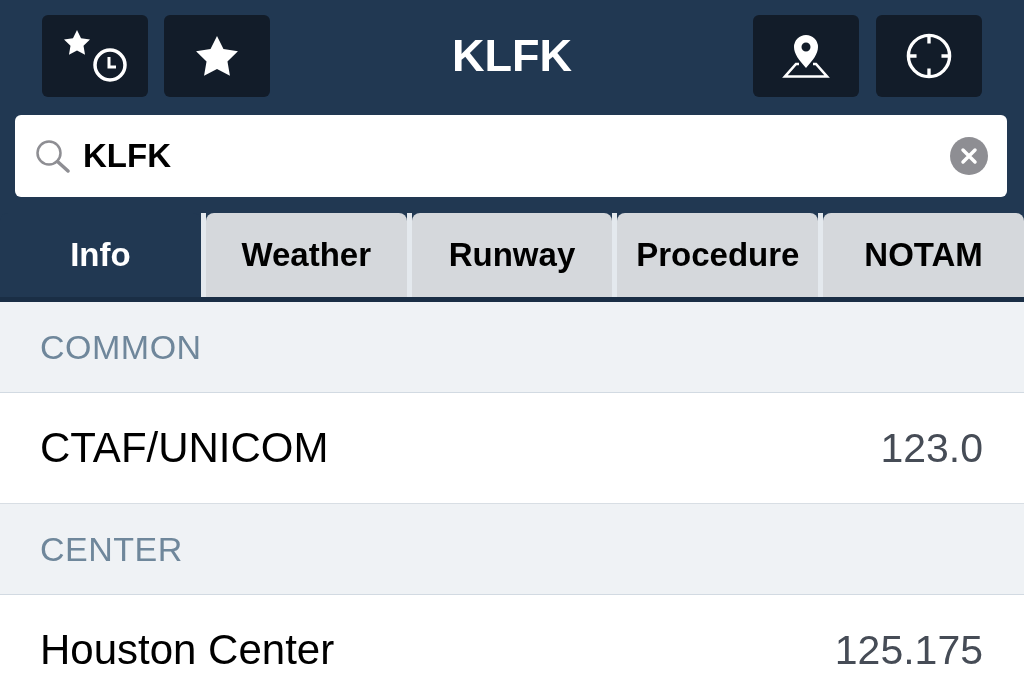  What do you see at coordinates (512, 255) in the screenshot?
I see `tab: Runway` at bounding box center [512, 255].